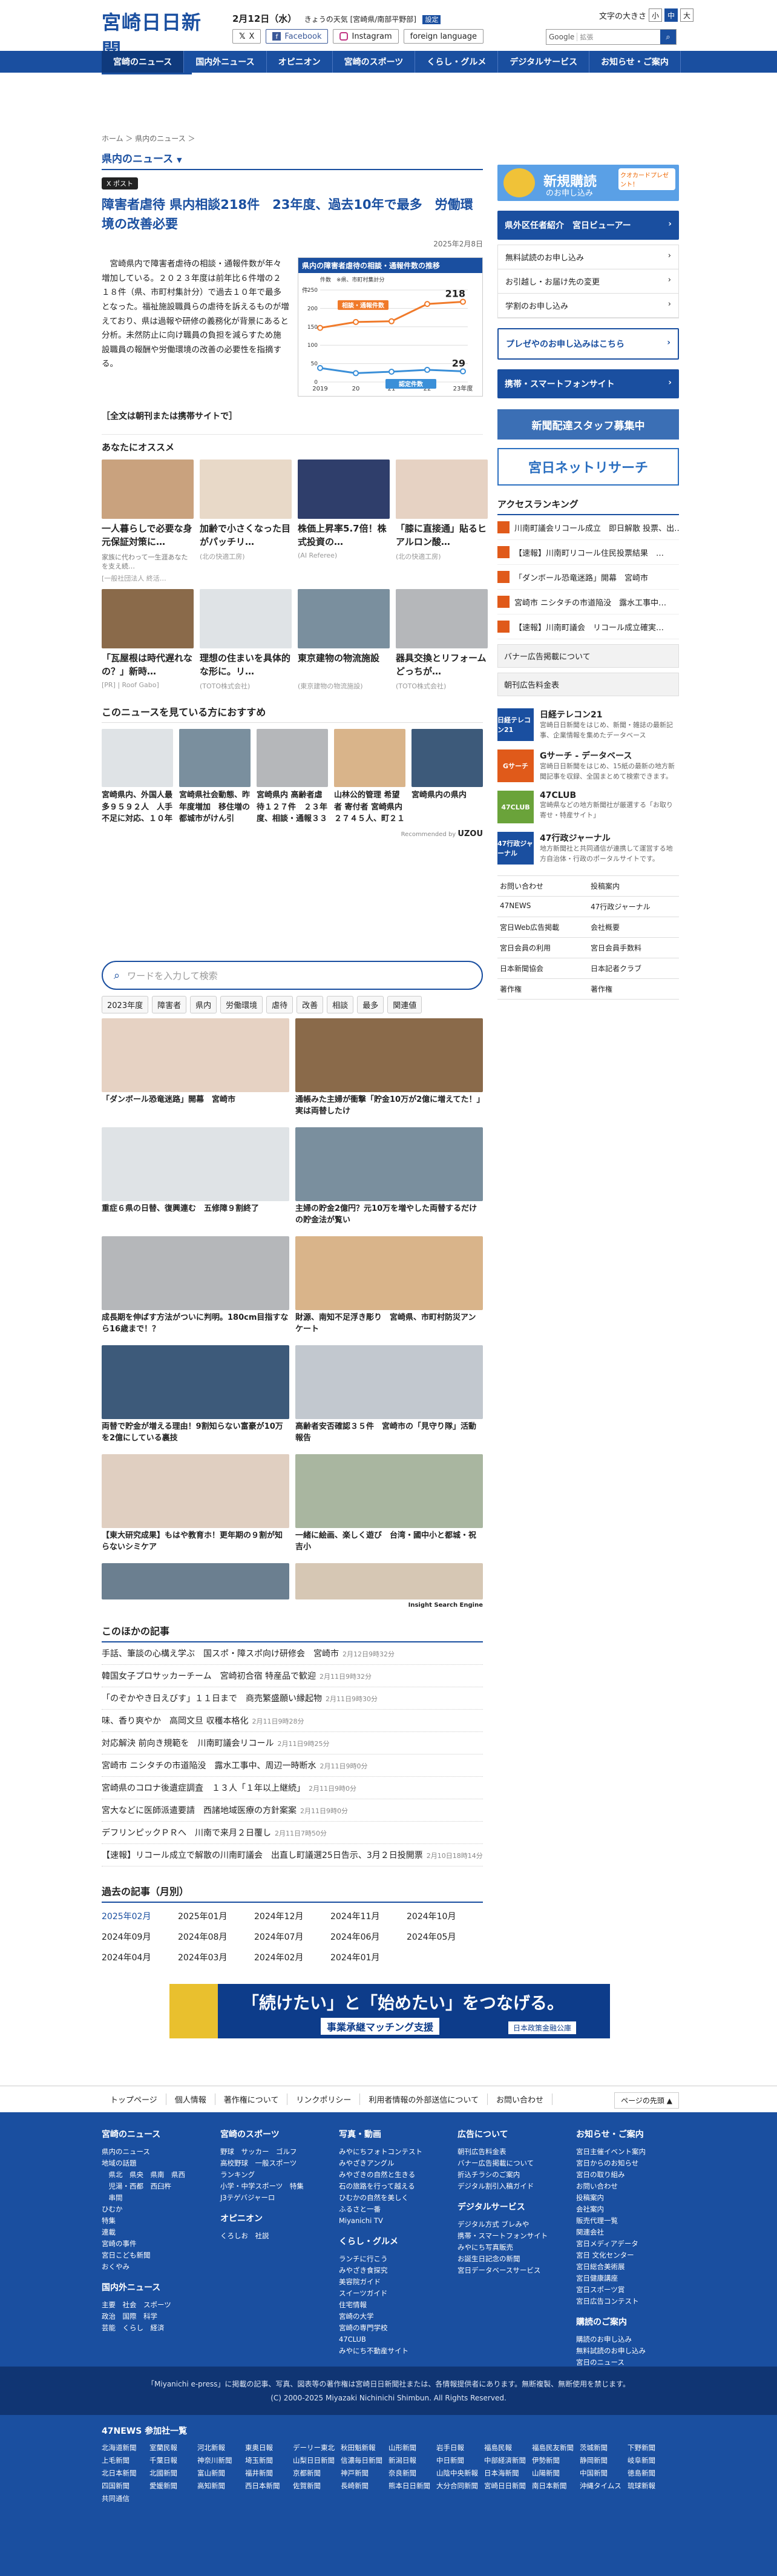 Image resolution: width=777 pixels, height=2576 pixels. Describe the element at coordinates (292, 1810) in the screenshot. I see `other-article-item: 宮大などに医師派遣要請 西諸地域医療の方針案案 2月11日9時0分` at that location.